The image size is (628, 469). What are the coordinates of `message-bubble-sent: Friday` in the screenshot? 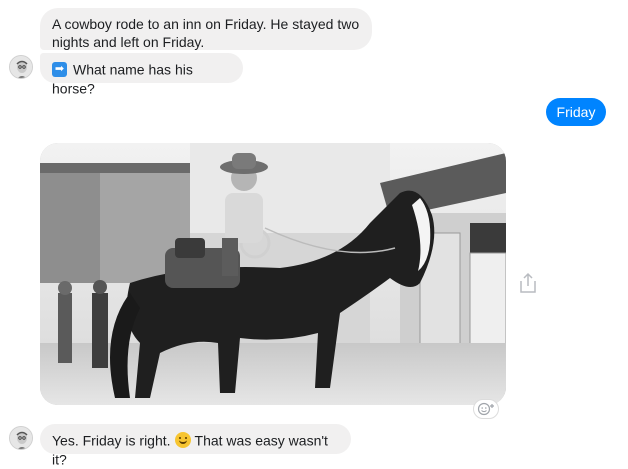 It's located at (576, 112).